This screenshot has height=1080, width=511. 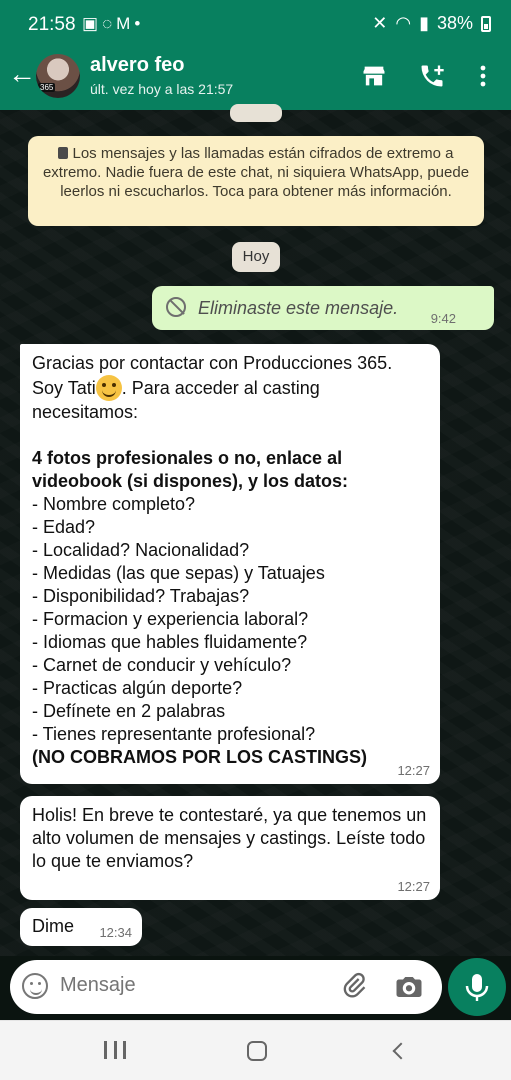 What do you see at coordinates (454, 23) in the screenshot?
I see `battery-percent: 38%` at bounding box center [454, 23].